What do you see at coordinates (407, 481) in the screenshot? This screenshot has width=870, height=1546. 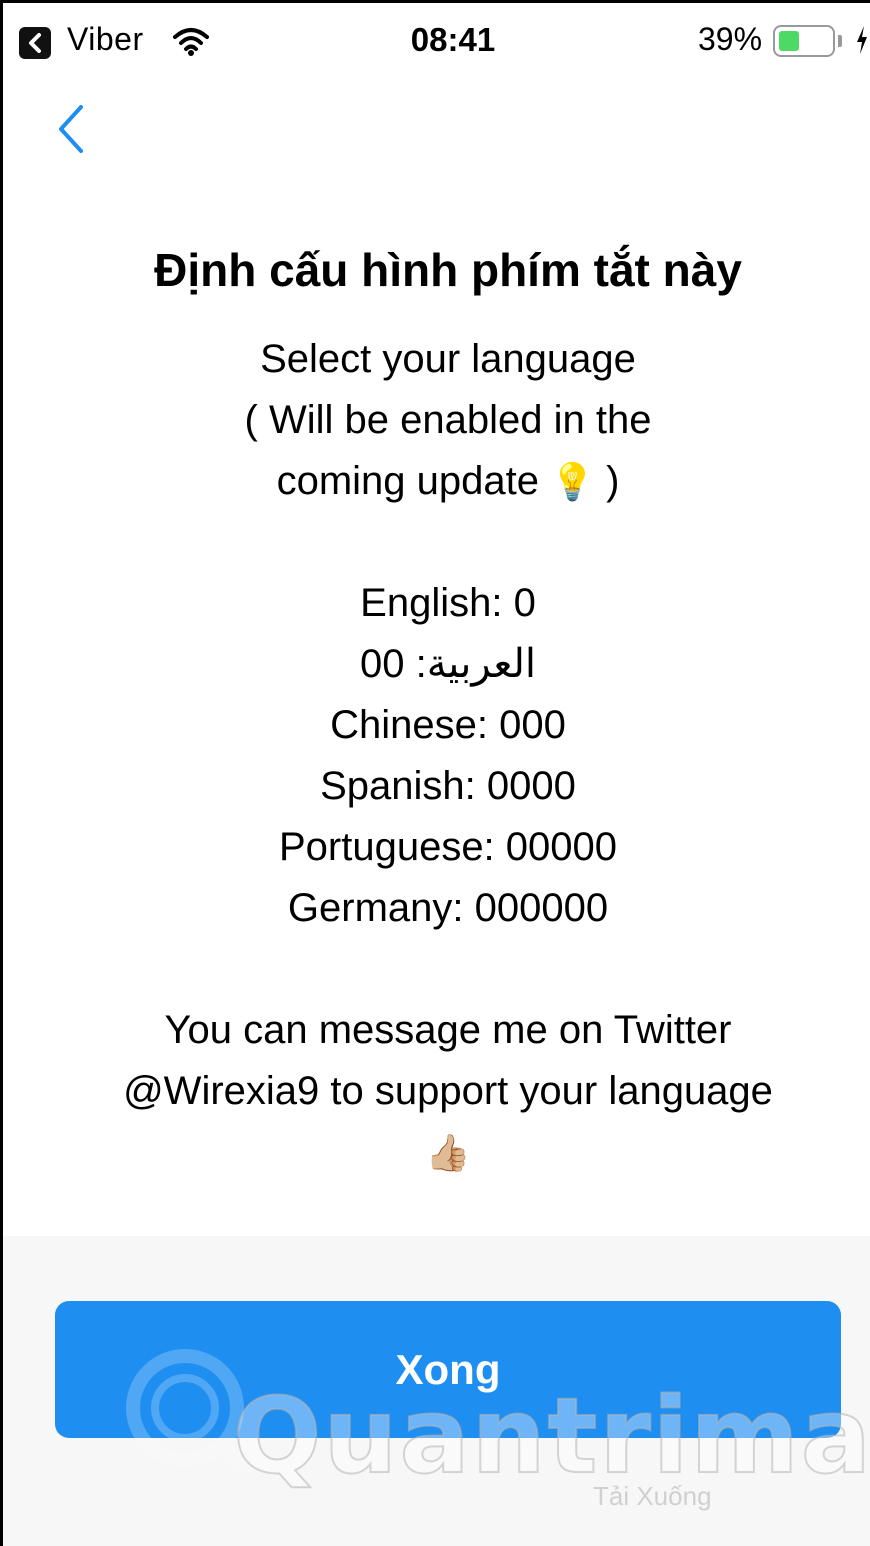 I see `prompt-line-text: coming update` at bounding box center [407, 481].